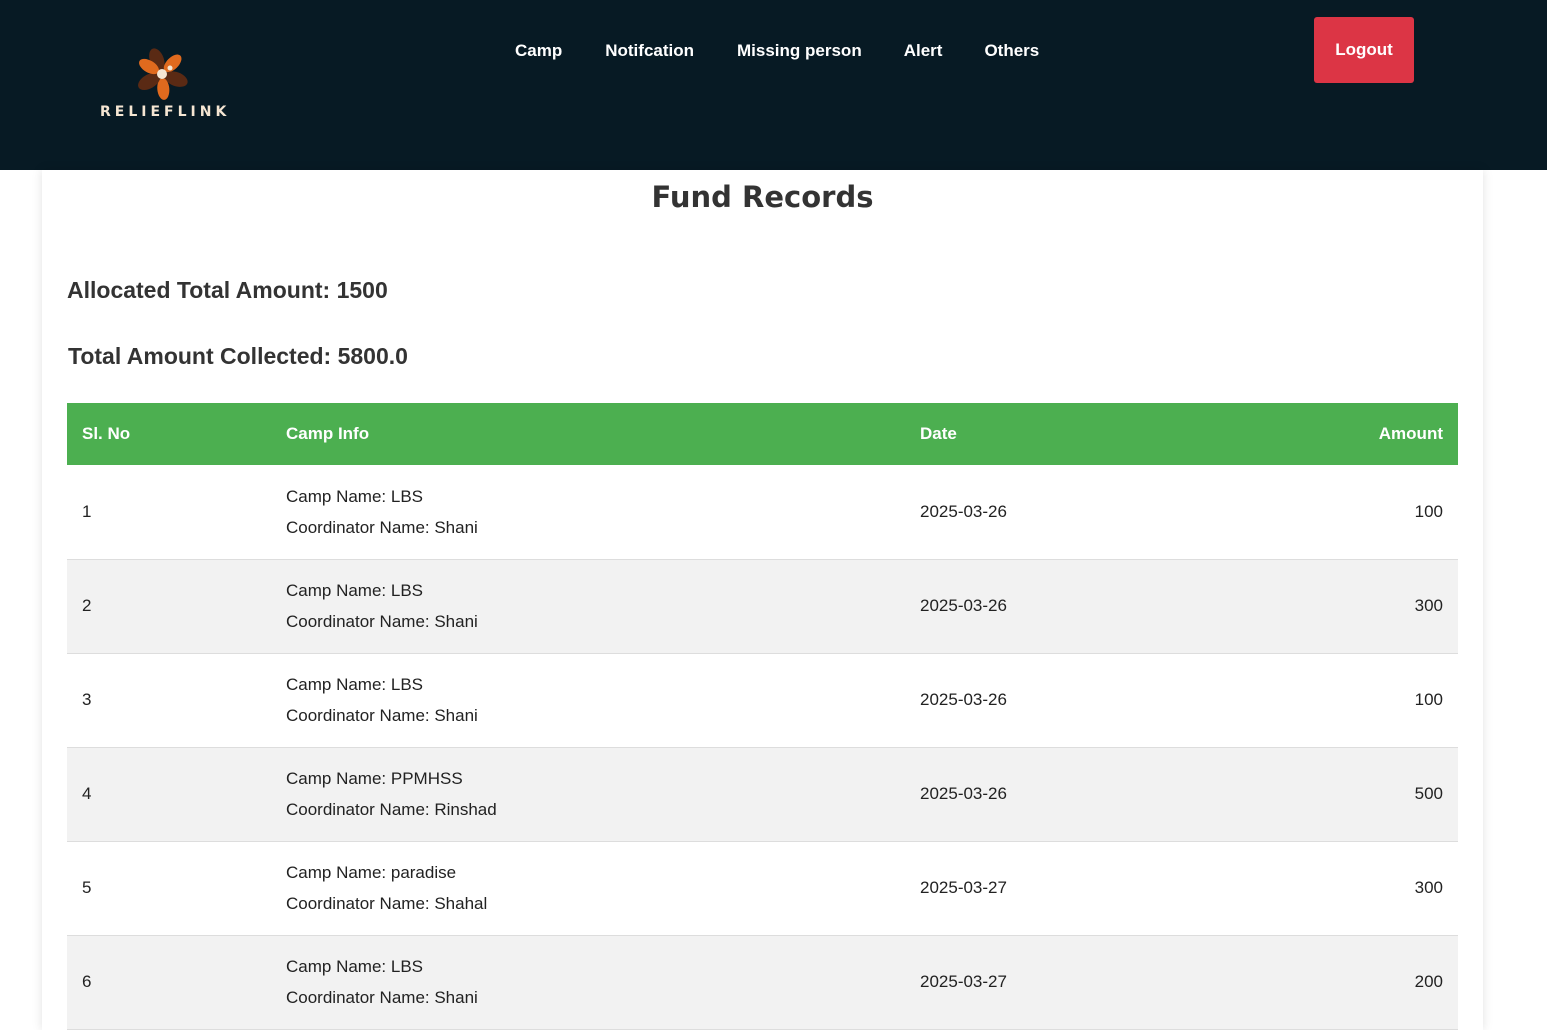 The image size is (1547, 1030). What do you see at coordinates (371, 872) in the screenshot?
I see `camp-name: Camp Name: paradise` at bounding box center [371, 872].